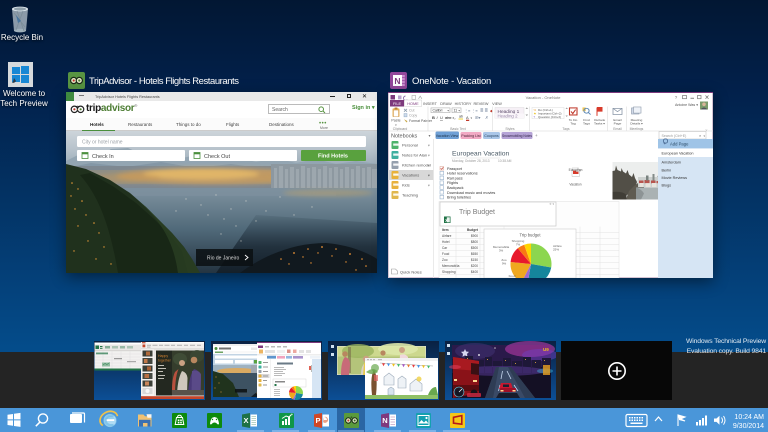  What do you see at coordinates (473, 230) in the screenshot?
I see `svg-text: Budget` at bounding box center [473, 230].